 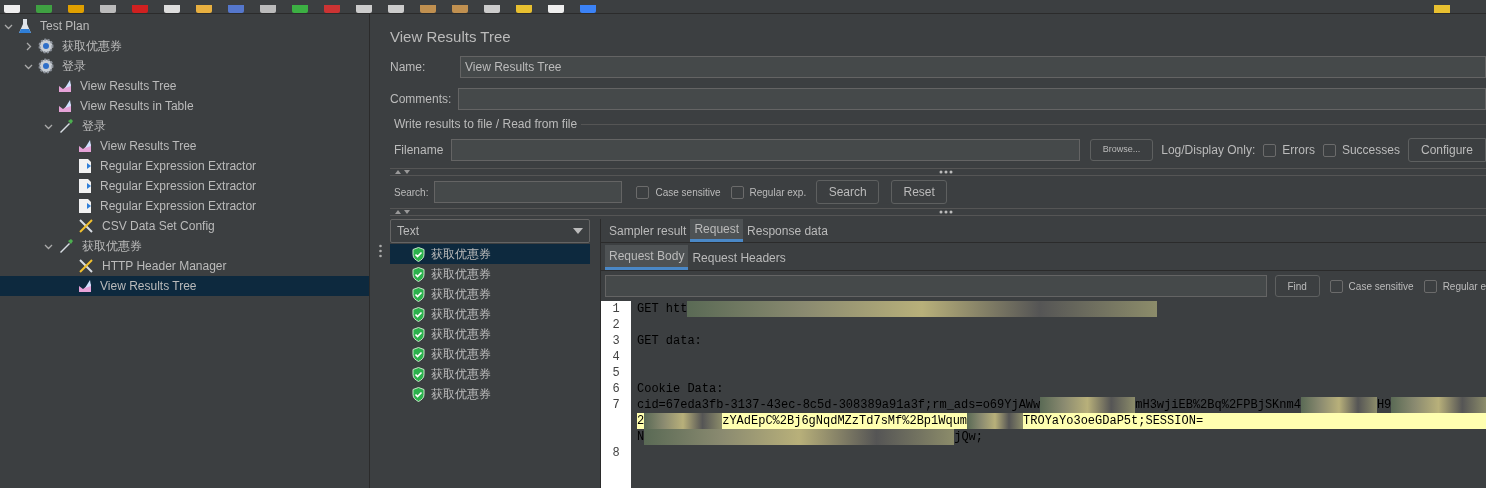 What do you see at coordinates (86, 266) in the screenshot?
I see `tools-icon` at bounding box center [86, 266].